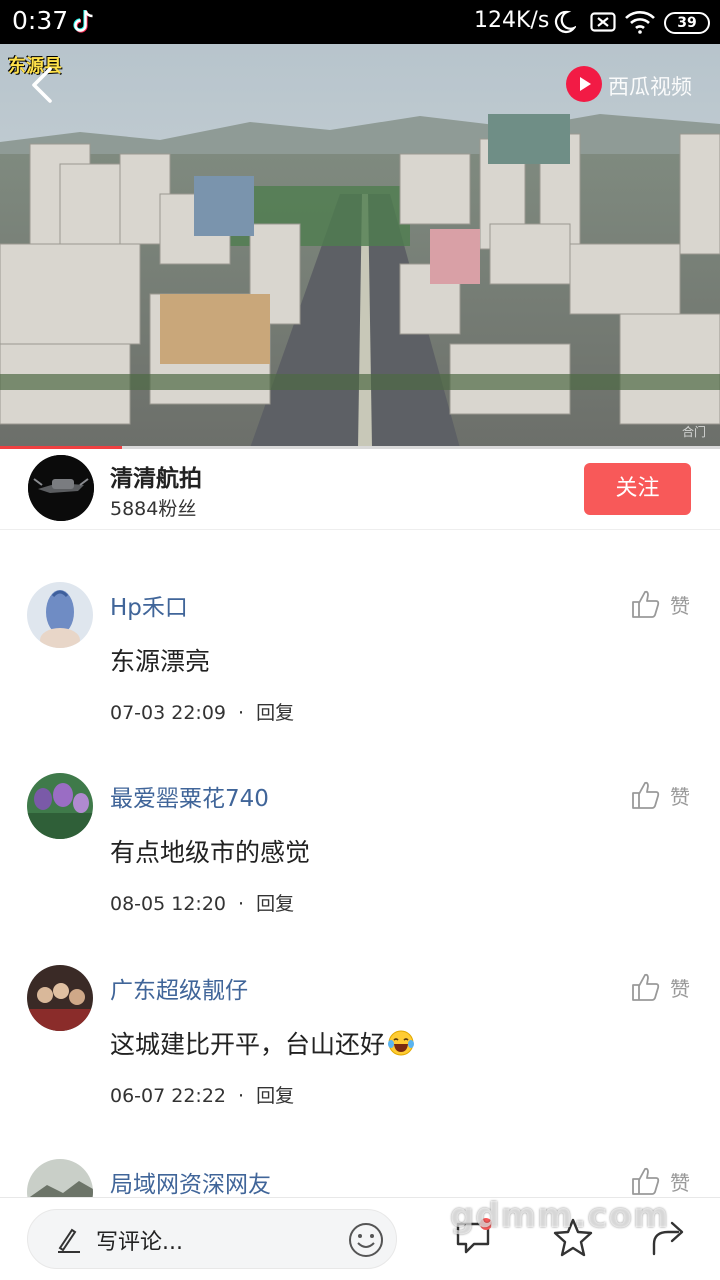 The height and width of the screenshot is (1280, 720). Describe the element at coordinates (360, 22) in the screenshot. I see `status-bar: 0:37 124K/s 39` at that location.